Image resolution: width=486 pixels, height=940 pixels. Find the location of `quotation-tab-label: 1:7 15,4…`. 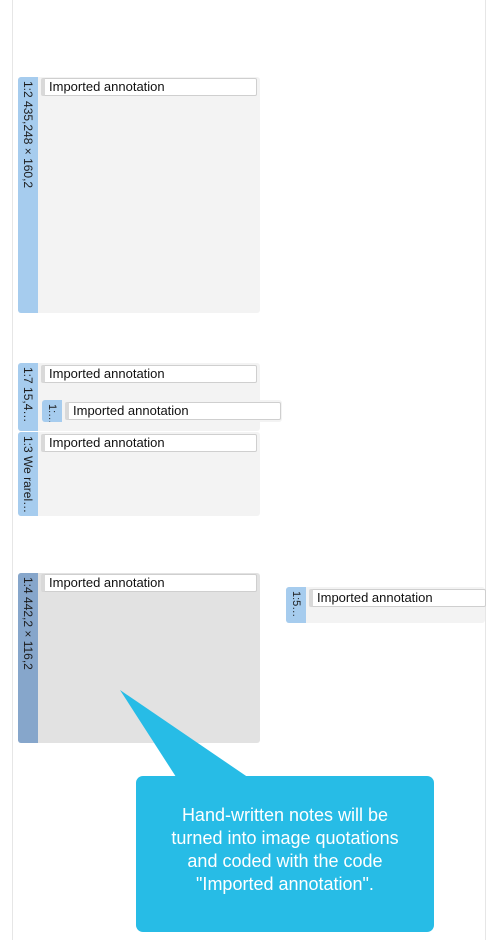

quotation-tab-label: 1:7 15,4… is located at coordinates (28, 395).